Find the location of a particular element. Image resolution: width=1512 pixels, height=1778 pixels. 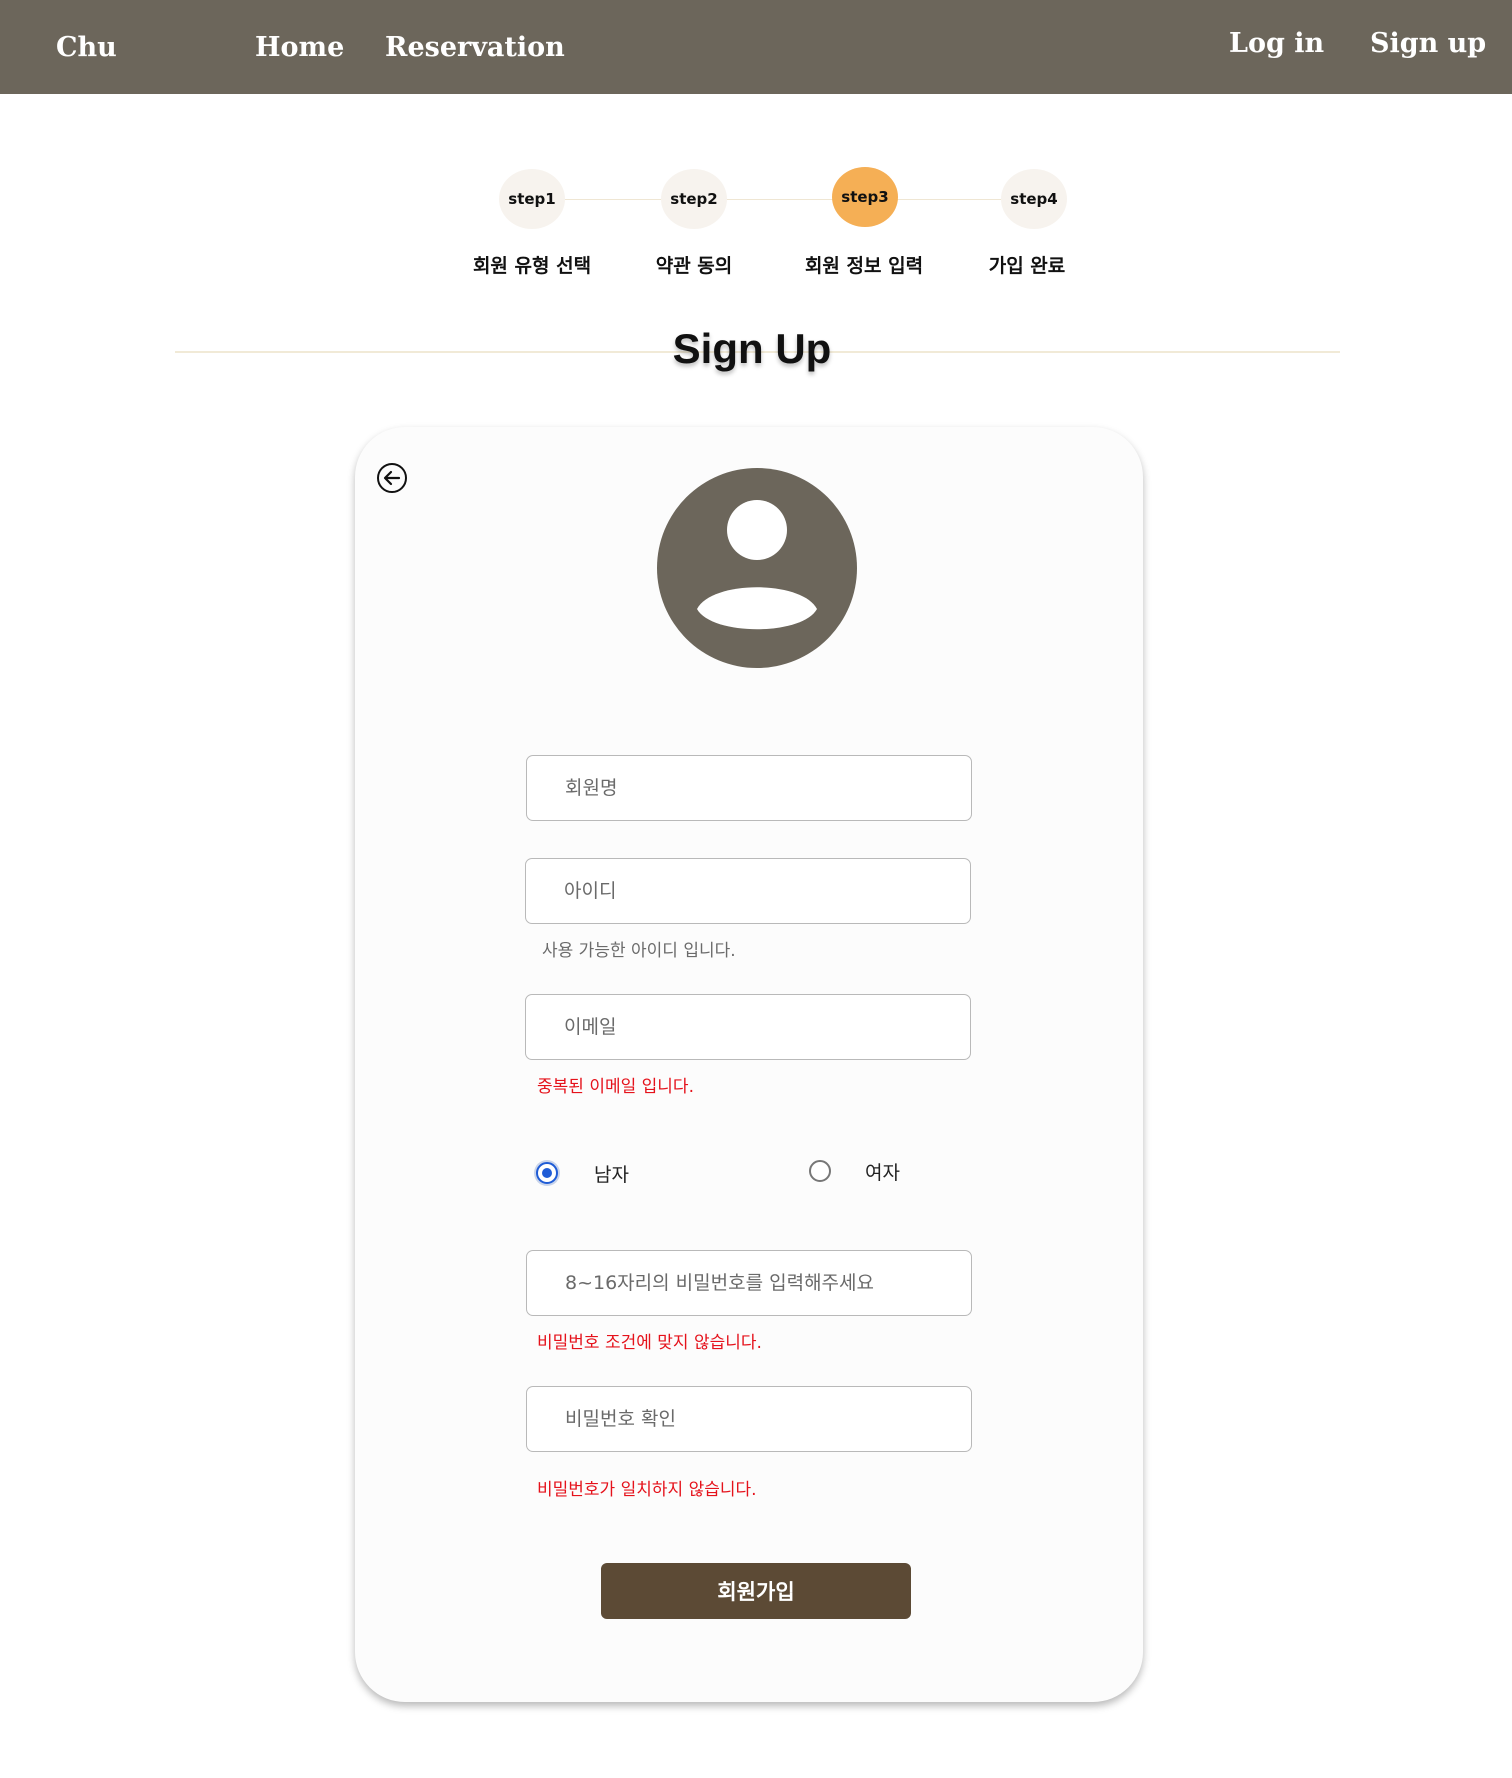

step-3-indicator: step3 is located at coordinates (865, 197).